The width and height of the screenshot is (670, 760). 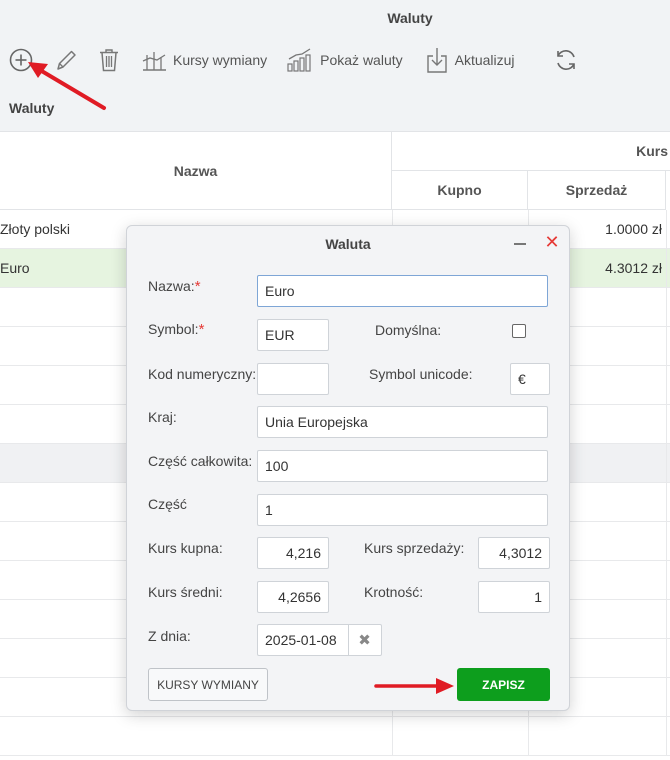 I want to click on plus-circle-icon, so click(x=21, y=60).